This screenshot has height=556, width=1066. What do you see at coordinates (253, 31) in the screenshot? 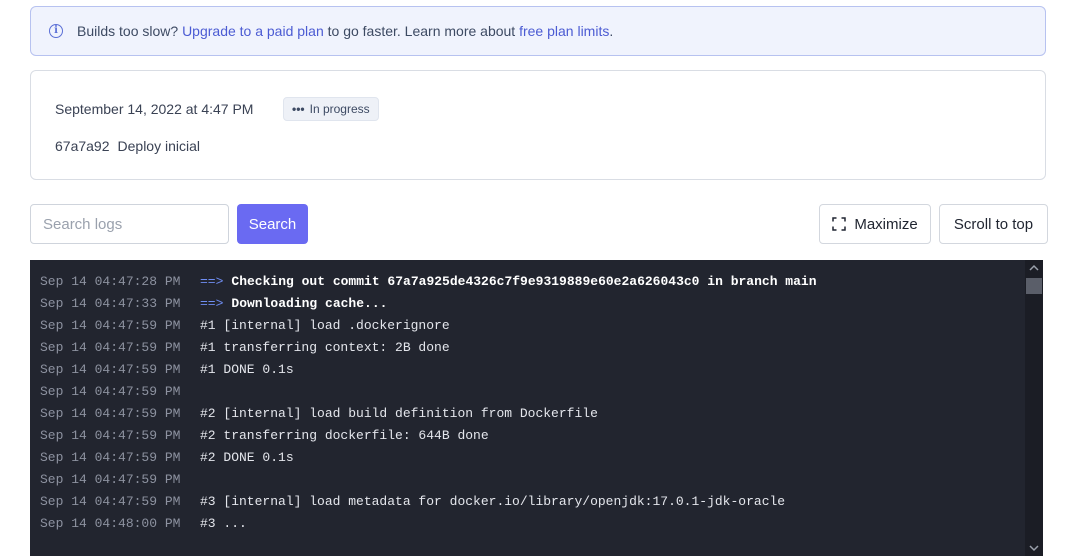
I see `upgrade-link: Upgrade to a paid plan` at bounding box center [253, 31].